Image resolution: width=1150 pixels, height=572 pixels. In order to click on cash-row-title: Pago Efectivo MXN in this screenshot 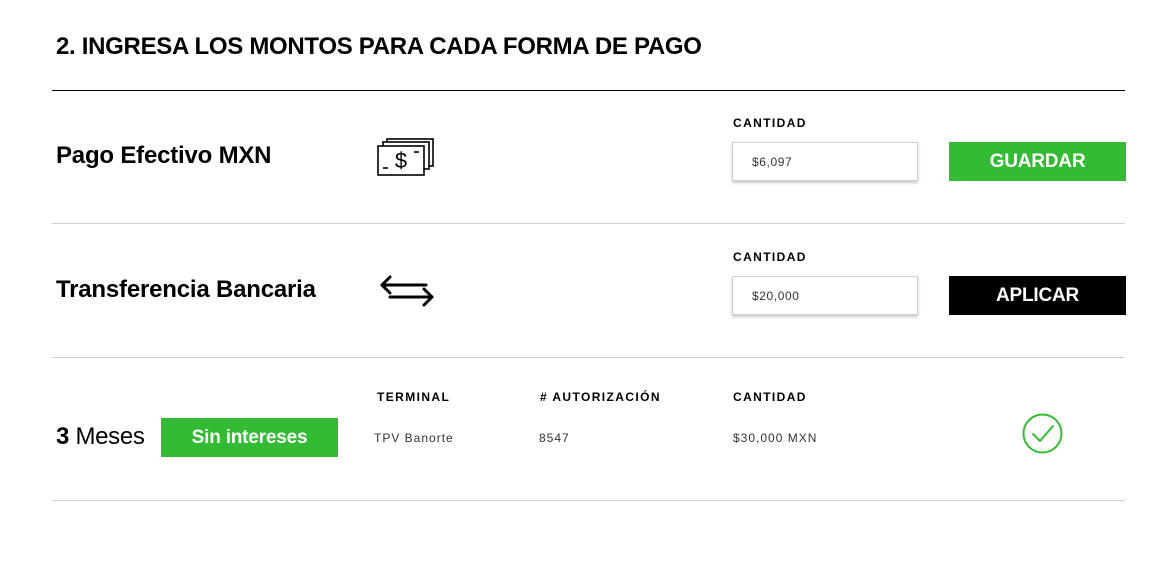, I will do `click(164, 155)`.